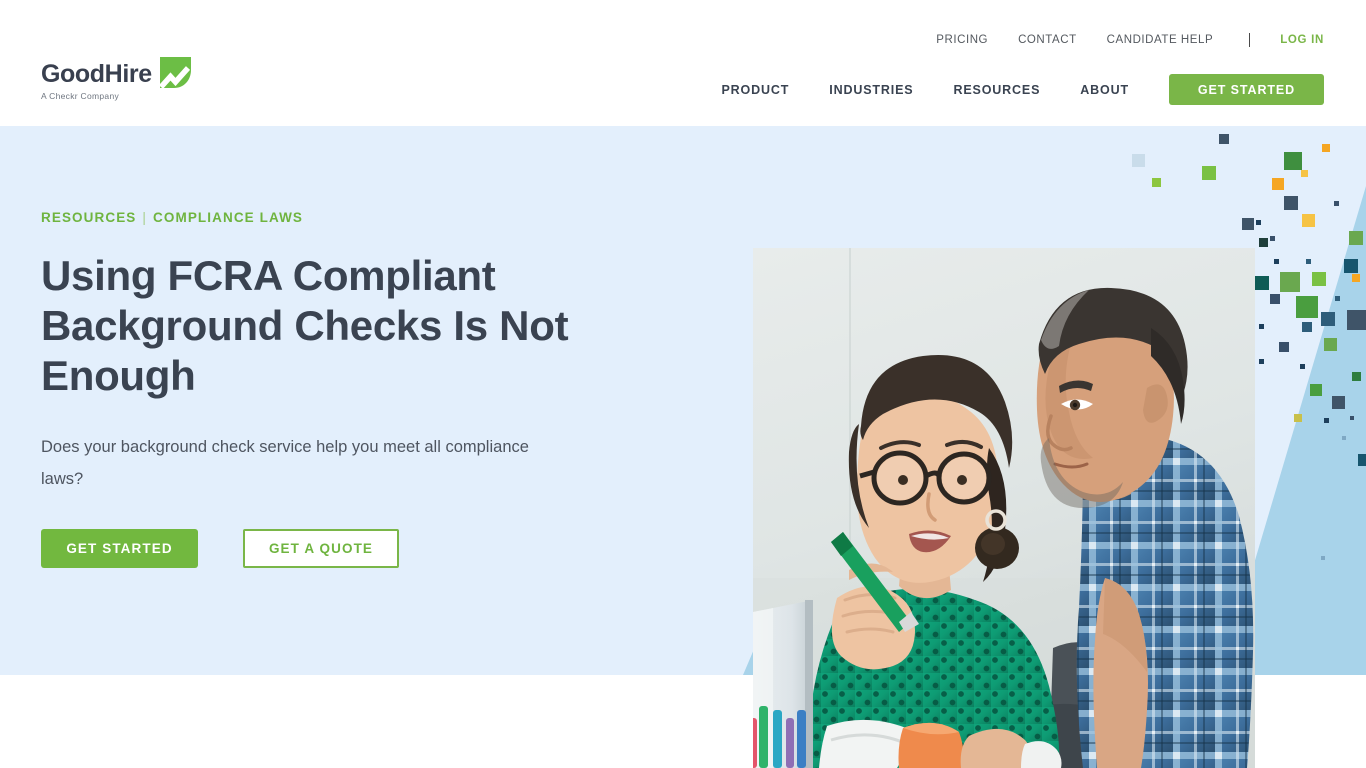 This screenshot has width=1366, height=768. I want to click on utility-nav-item-candidate-help: CANDIDATE HELP, so click(1160, 40).